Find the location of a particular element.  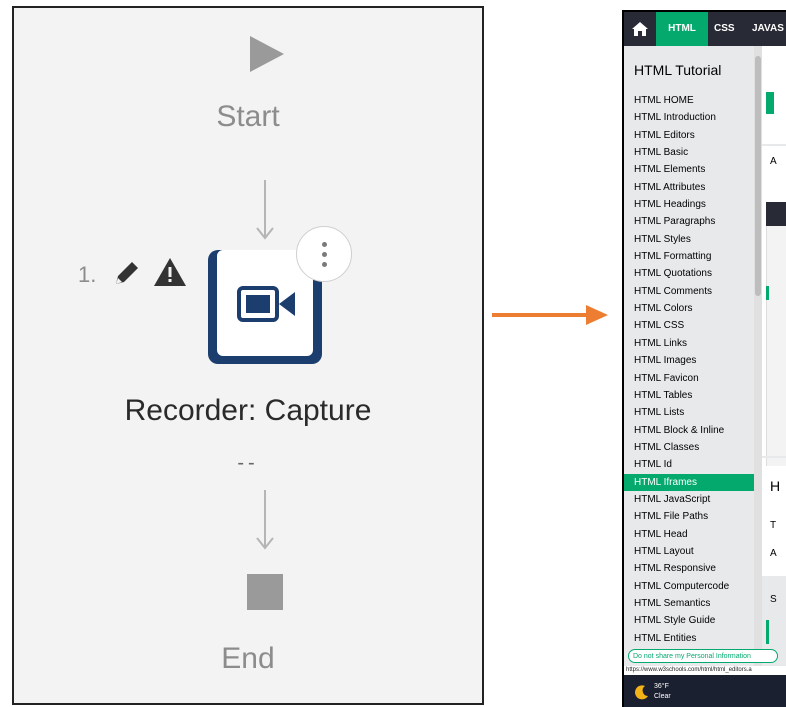

main-text-fragment: T is located at coordinates (773, 525).